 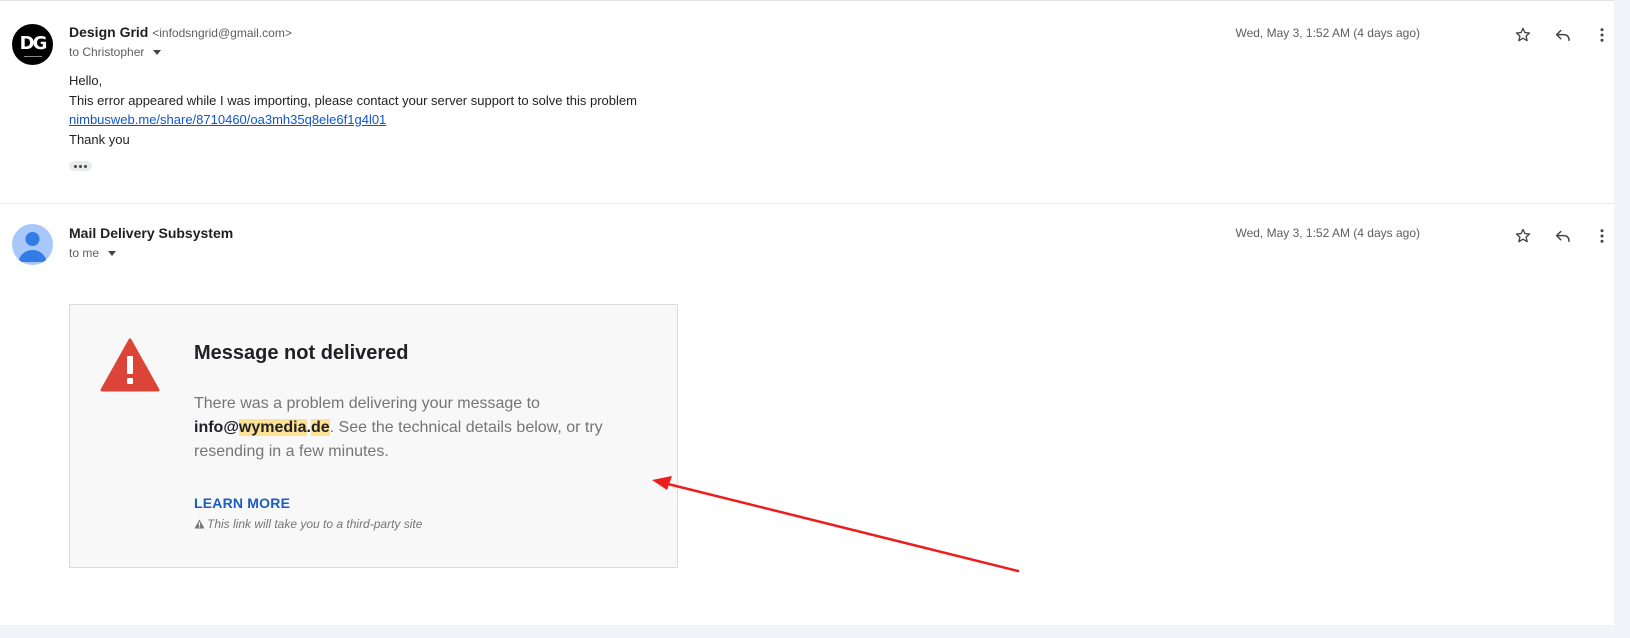 I want to click on sender-line: Mail Delivery Subsystem, so click(x=151, y=233).